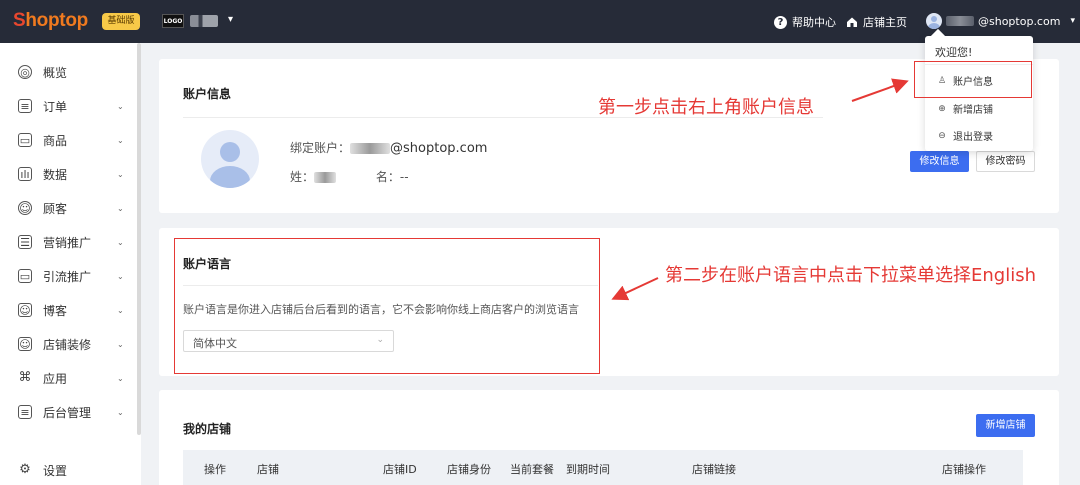  Describe the element at coordinates (880, 90) in the screenshot. I see `arrow-step1` at that location.